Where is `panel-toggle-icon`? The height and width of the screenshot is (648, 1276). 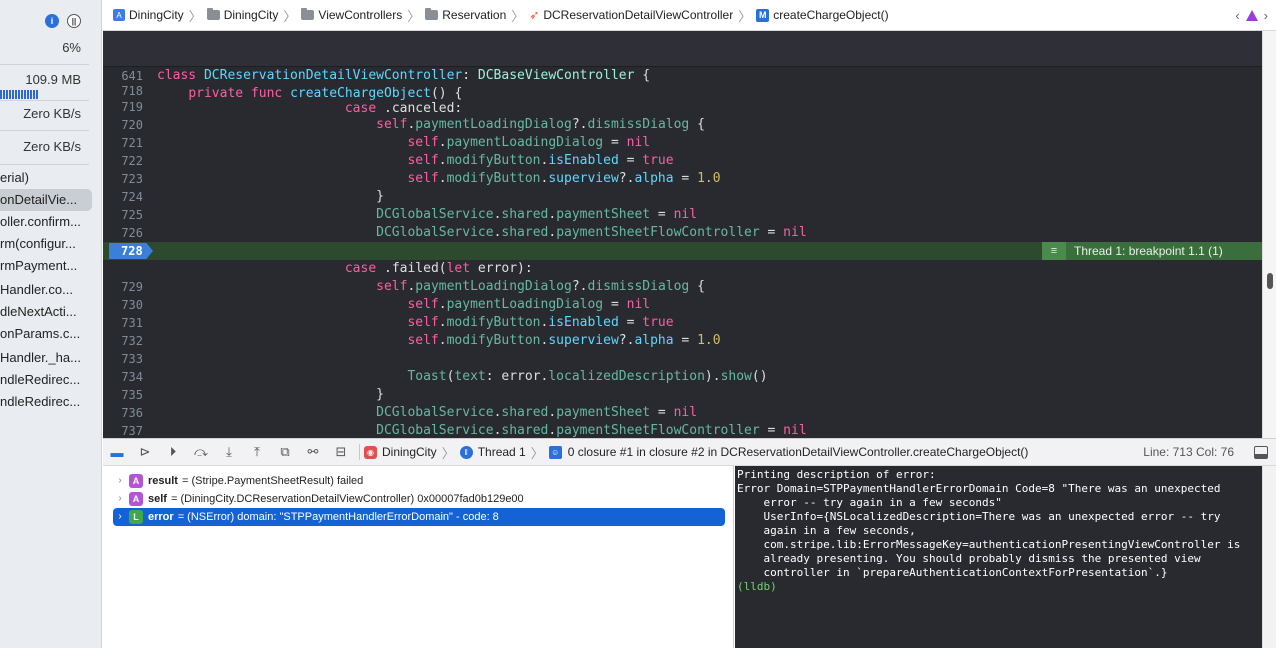
panel-toggle-icon is located at coordinates (1261, 452).